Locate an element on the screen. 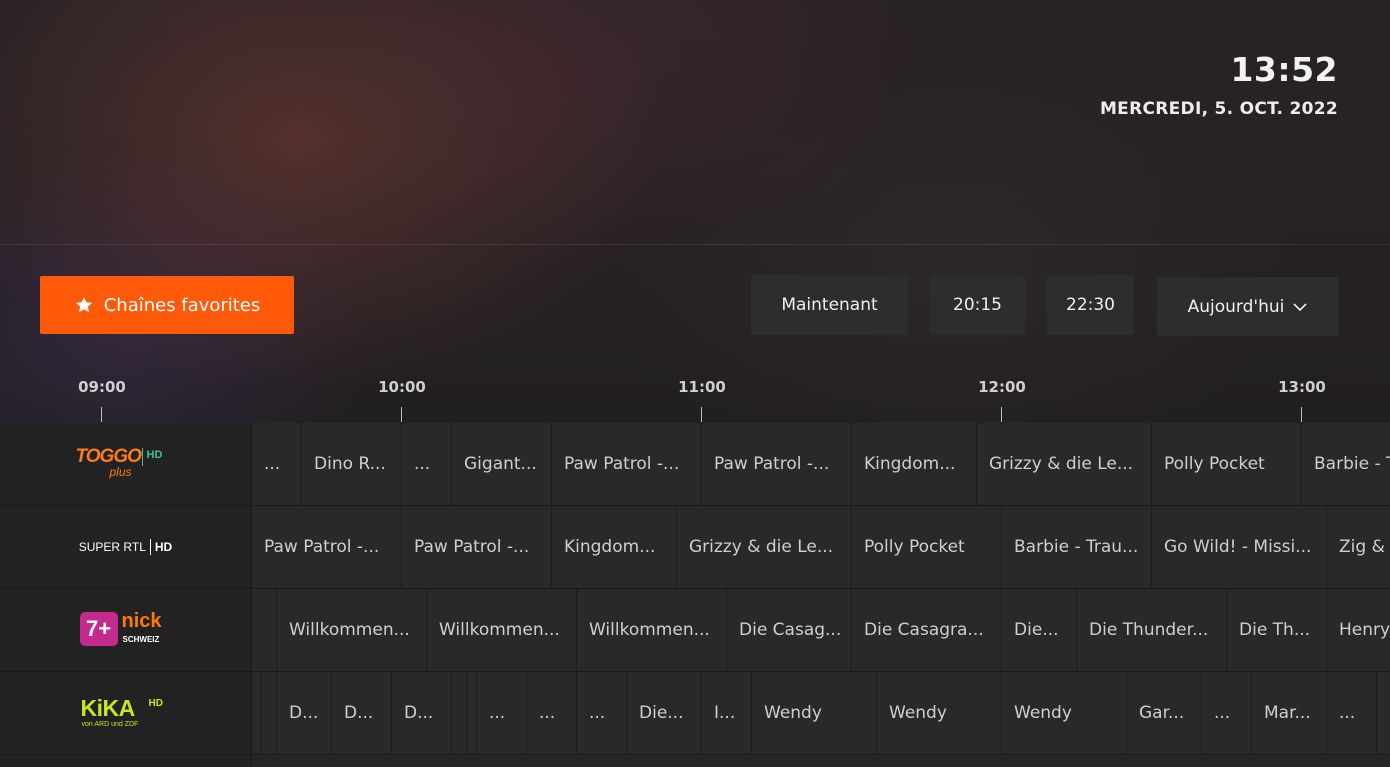 The image size is (1390, 767). channel-logo-kika: KiKA HD von ARD und ZDF is located at coordinates (126, 713).